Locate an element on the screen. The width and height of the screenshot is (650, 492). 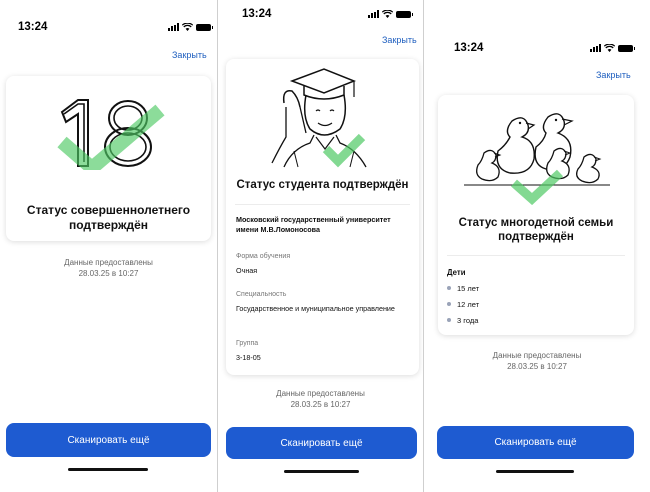
illustration-18-check-icon is located at coordinates (111, 134).